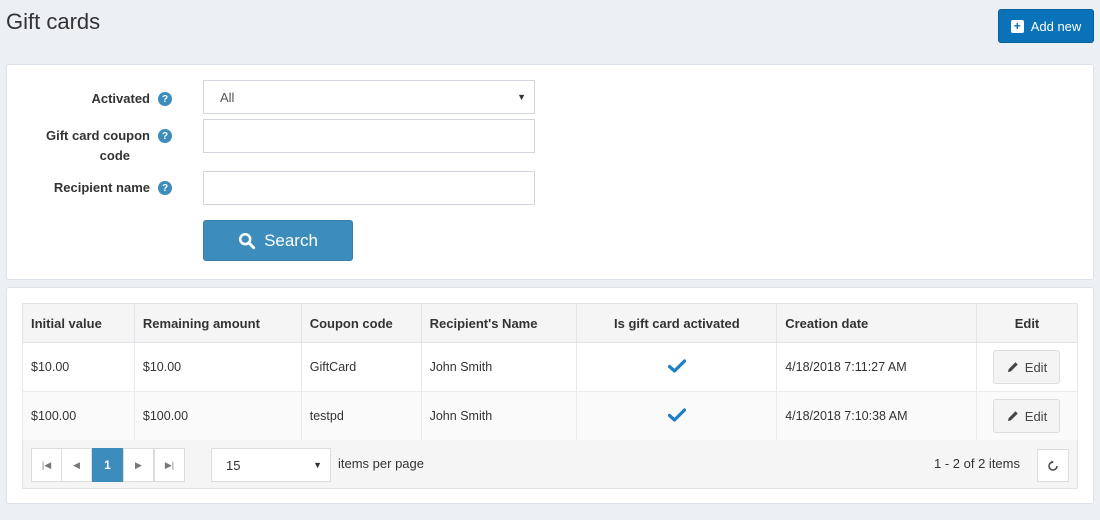 The height and width of the screenshot is (520, 1100). I want to click on pager-info: 1 - 2 of 2 items, so click(977, 463).